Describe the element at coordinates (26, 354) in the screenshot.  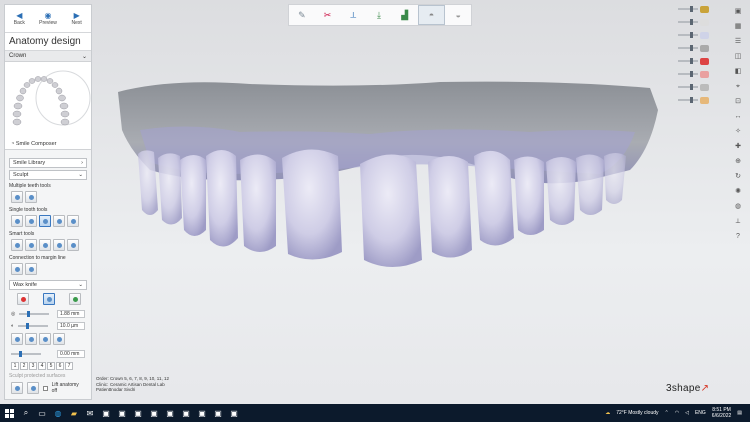
I see `offset-slider` at that location.